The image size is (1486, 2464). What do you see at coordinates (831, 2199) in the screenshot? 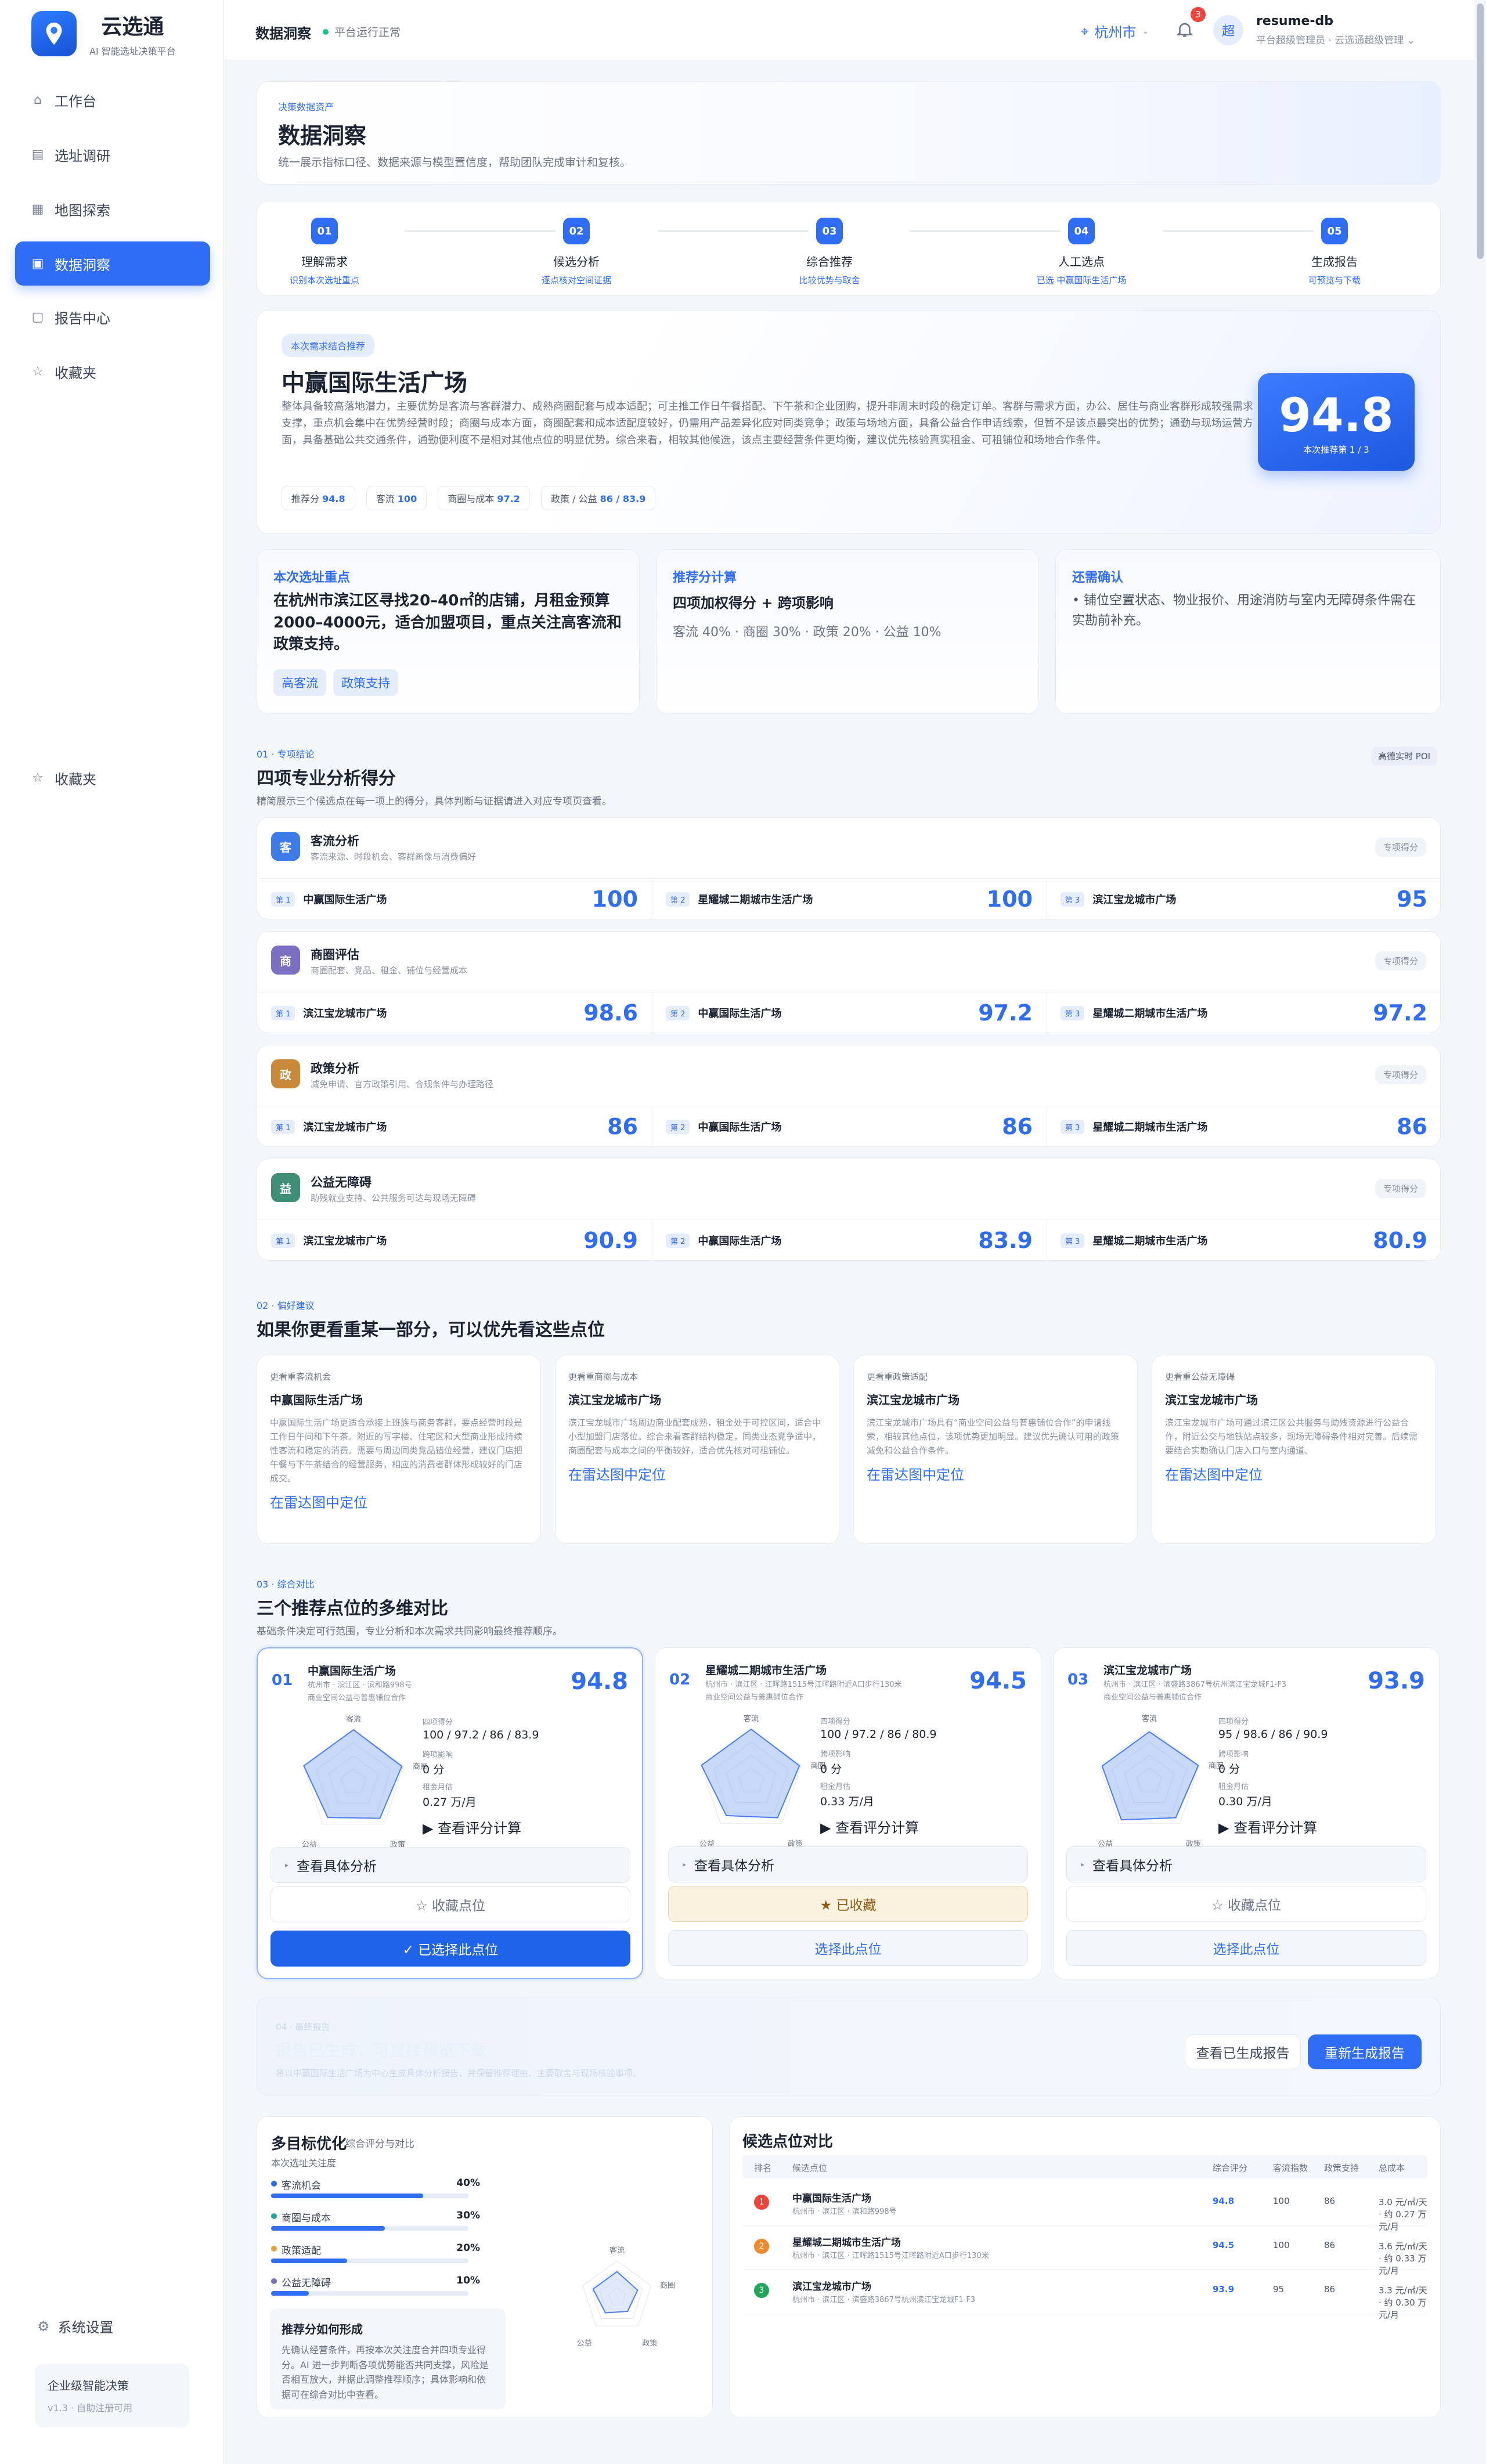
I see `site-name: 中赢国际生活广场` at bounding box center [831, 2199].